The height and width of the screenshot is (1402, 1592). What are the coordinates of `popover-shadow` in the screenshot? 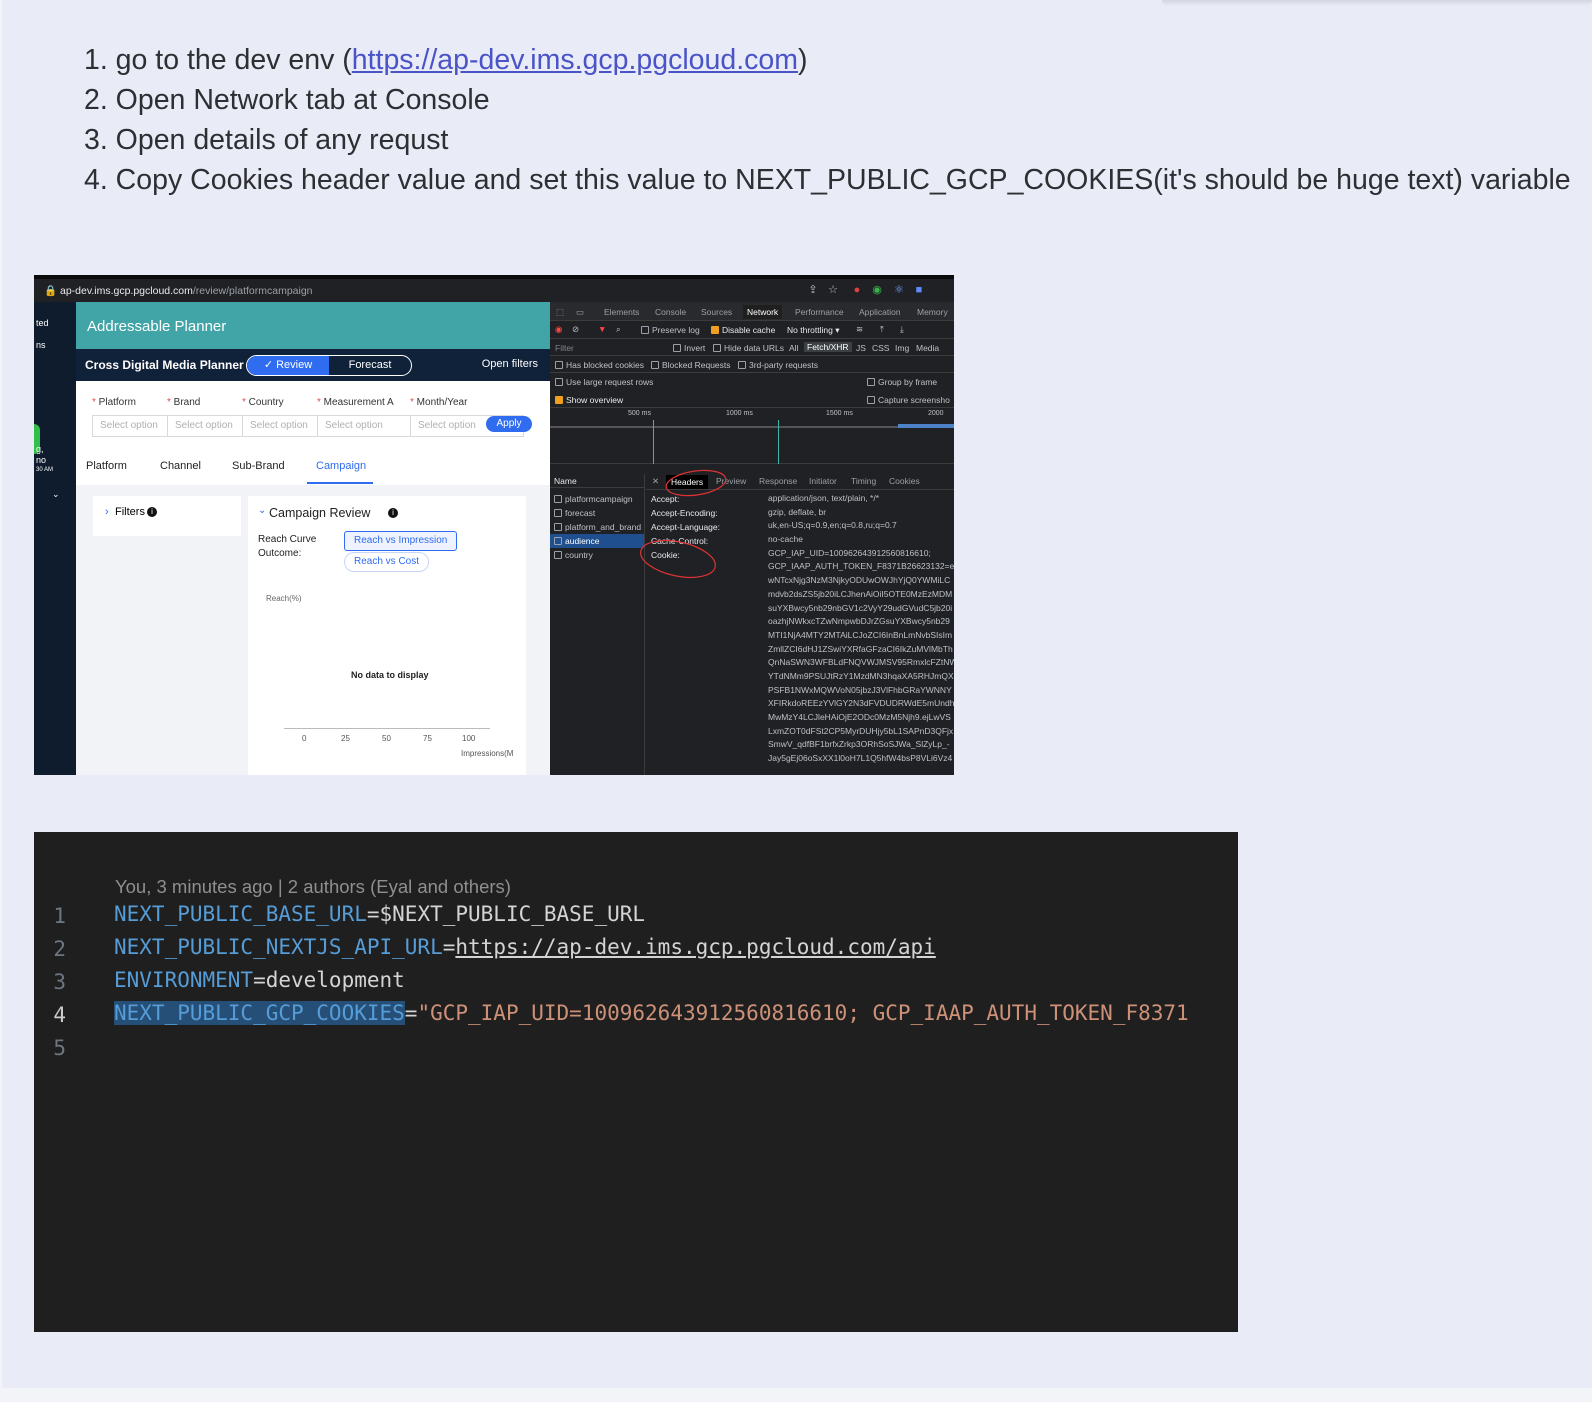 It's located at (1377, 3).